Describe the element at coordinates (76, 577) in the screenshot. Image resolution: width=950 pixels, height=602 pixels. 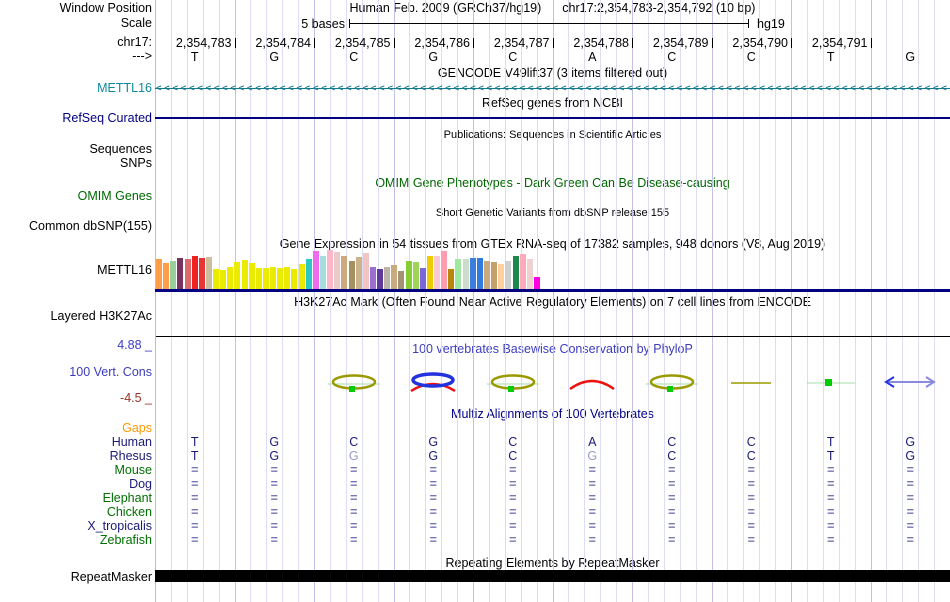
I see `repeatmasker-label: RepeatMasker` at that location.